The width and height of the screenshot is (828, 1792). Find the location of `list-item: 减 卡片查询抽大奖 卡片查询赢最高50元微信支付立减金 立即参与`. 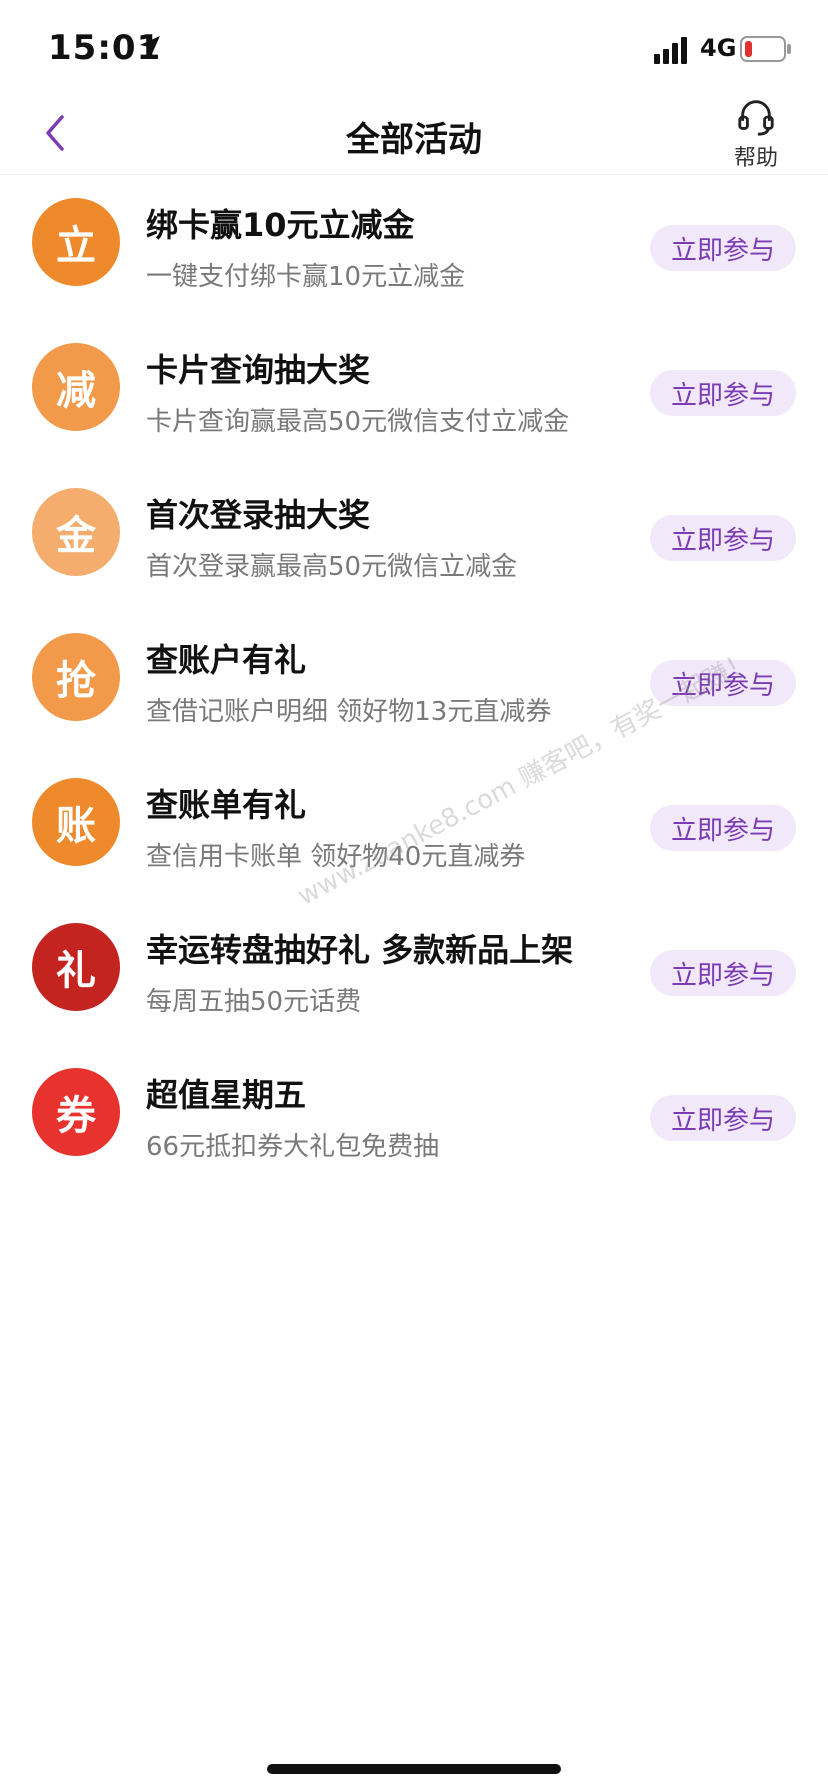

list-item: 减 卡片查询抽大奖 卡片查询赢最高50元微信支付立减金 立即参与 is located at coordinates (414, 407).